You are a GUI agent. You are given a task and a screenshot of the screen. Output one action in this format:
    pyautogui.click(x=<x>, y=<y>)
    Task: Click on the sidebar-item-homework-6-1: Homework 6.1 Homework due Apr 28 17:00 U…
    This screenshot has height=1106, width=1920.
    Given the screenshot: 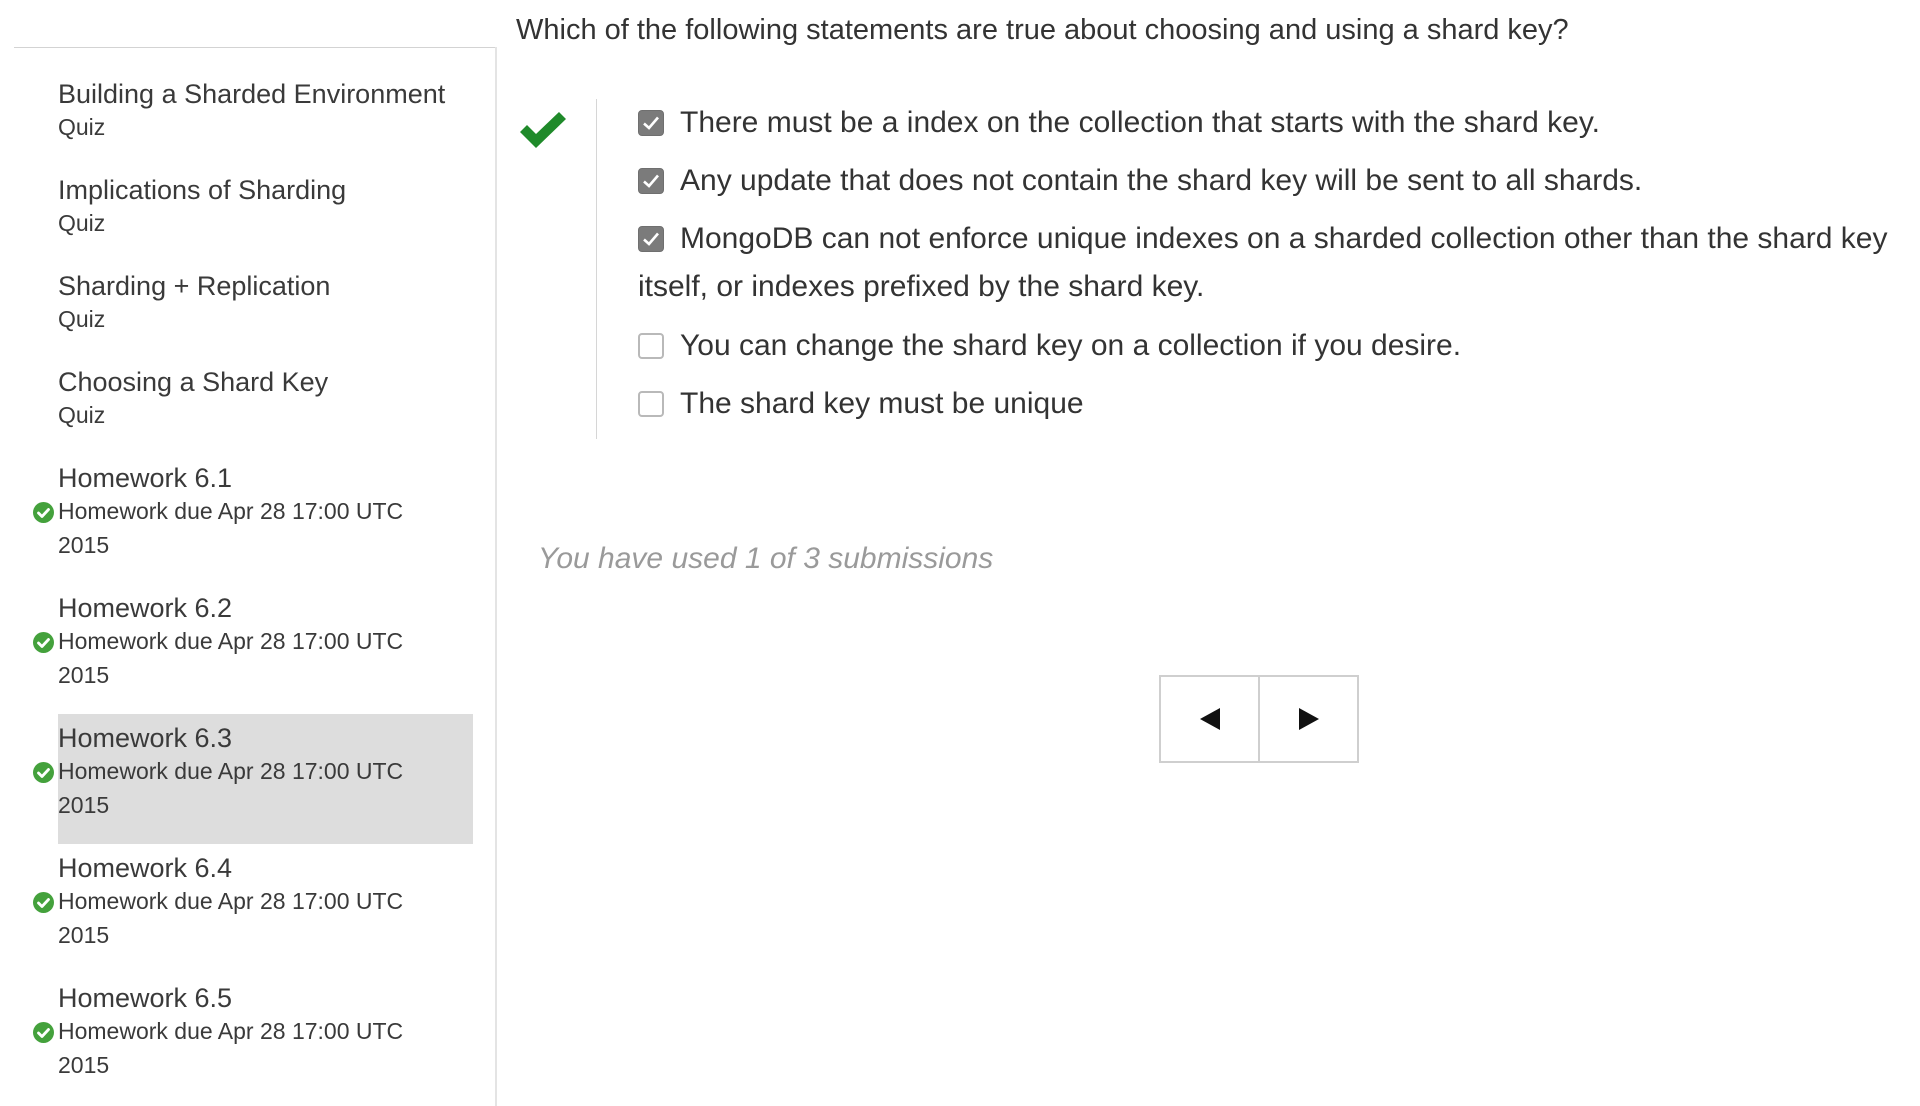 What is the action you would take?
    pyautogui.click(x=253, y=519)
    